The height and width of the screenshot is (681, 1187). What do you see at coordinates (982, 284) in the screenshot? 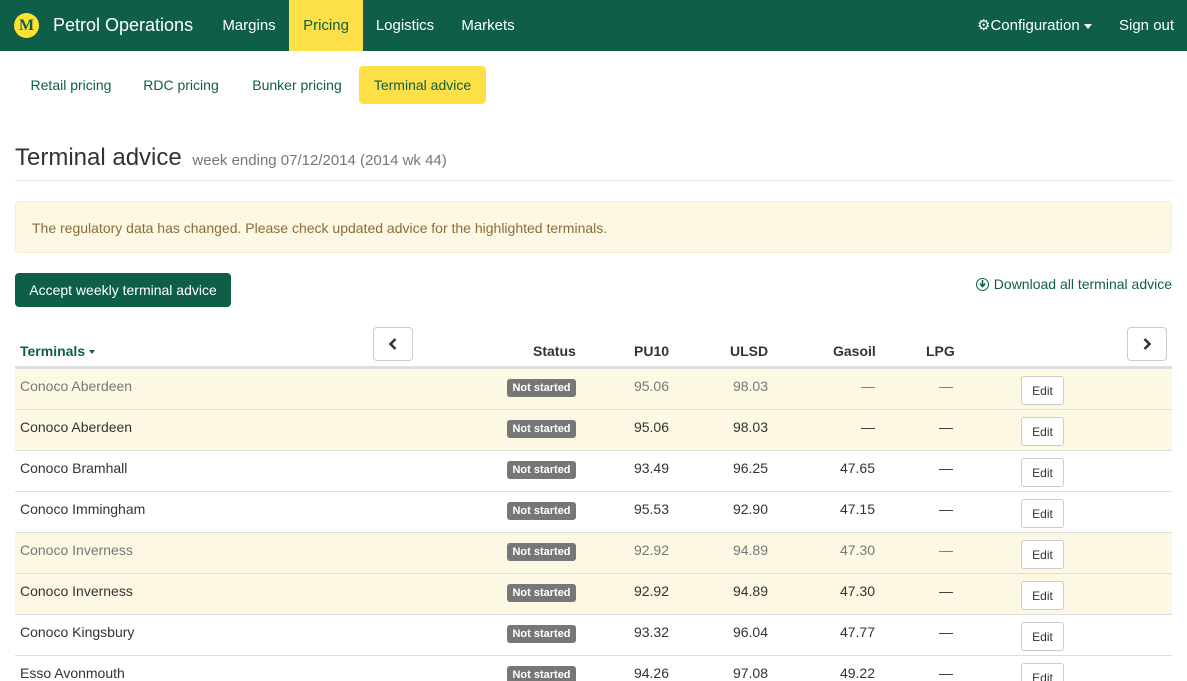
I see `download-icon` at bounding box center [982, 284].